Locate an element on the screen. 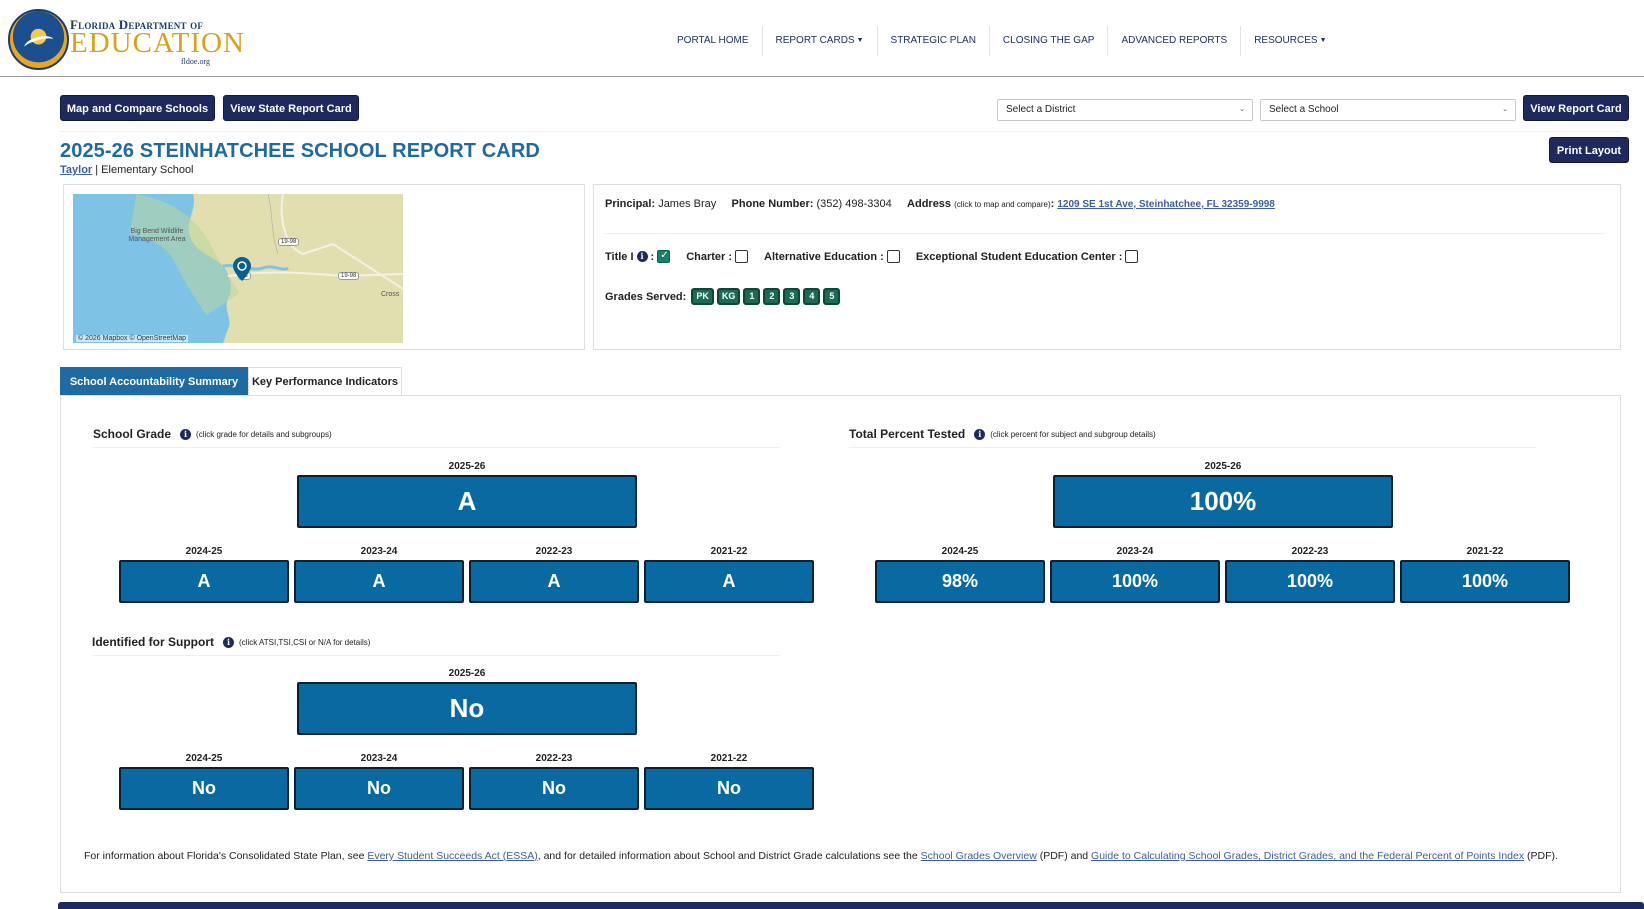 This screenshot has width=1644, height=909. logo-line2: EDUCATION is located at coordinates (157, 43).